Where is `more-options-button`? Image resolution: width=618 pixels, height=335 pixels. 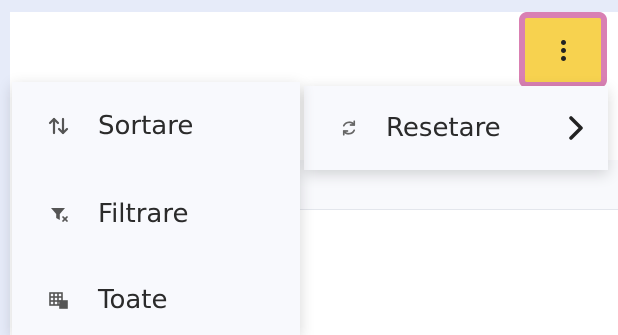 more-options-button is located at coordinates (563, 50).